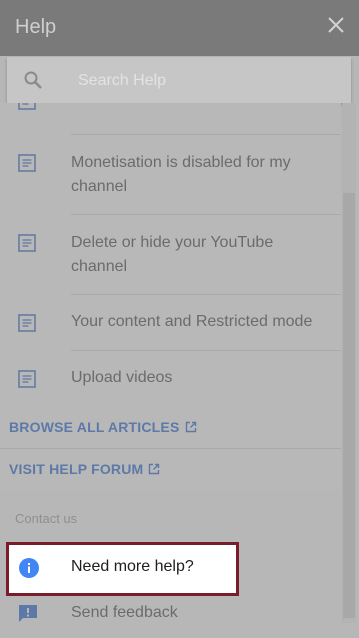  Describe the element at coordinates (208, 81) in the screenshot. I see `search-input` at that location.